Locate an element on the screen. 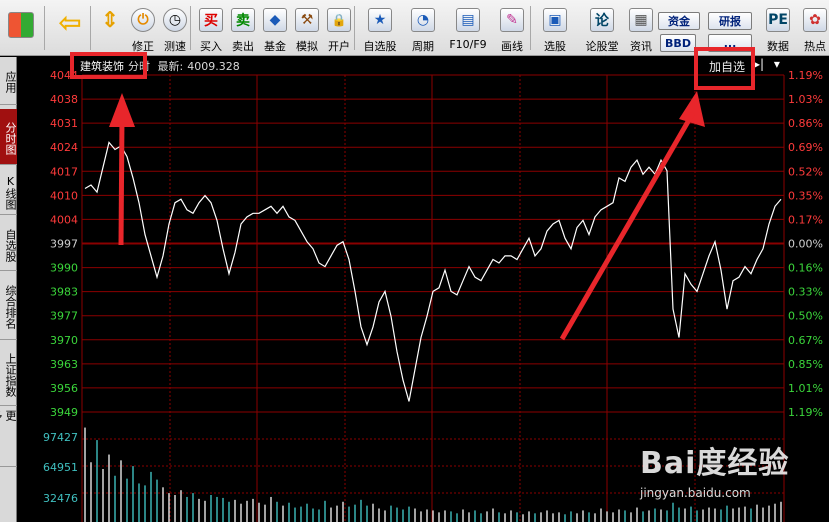  lun-icon: 论 is located at coordinates (602, 20).